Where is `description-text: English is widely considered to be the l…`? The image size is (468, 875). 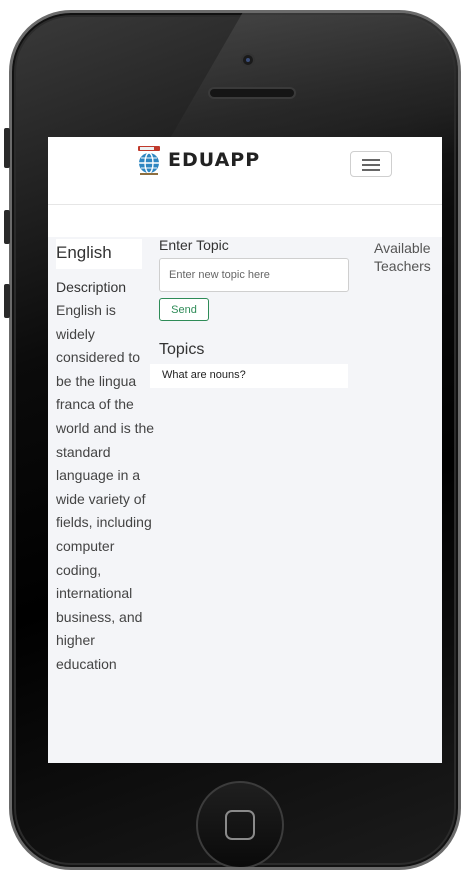
description-text: English is widely considered to be the l… is located at coordinates (105, 487).